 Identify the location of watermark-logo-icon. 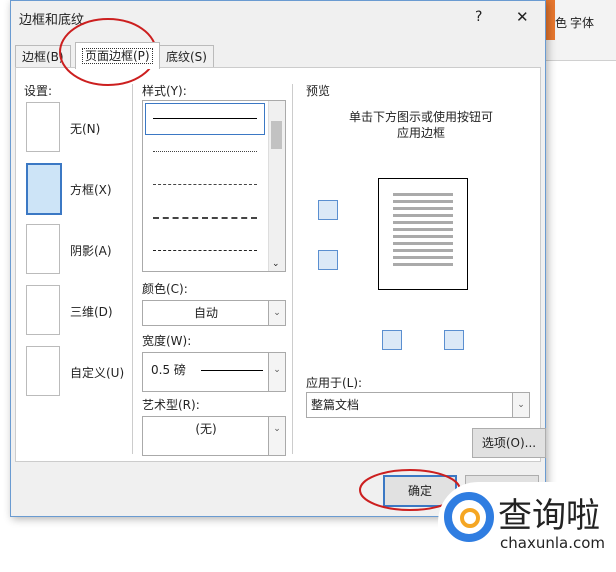
(469, 517).